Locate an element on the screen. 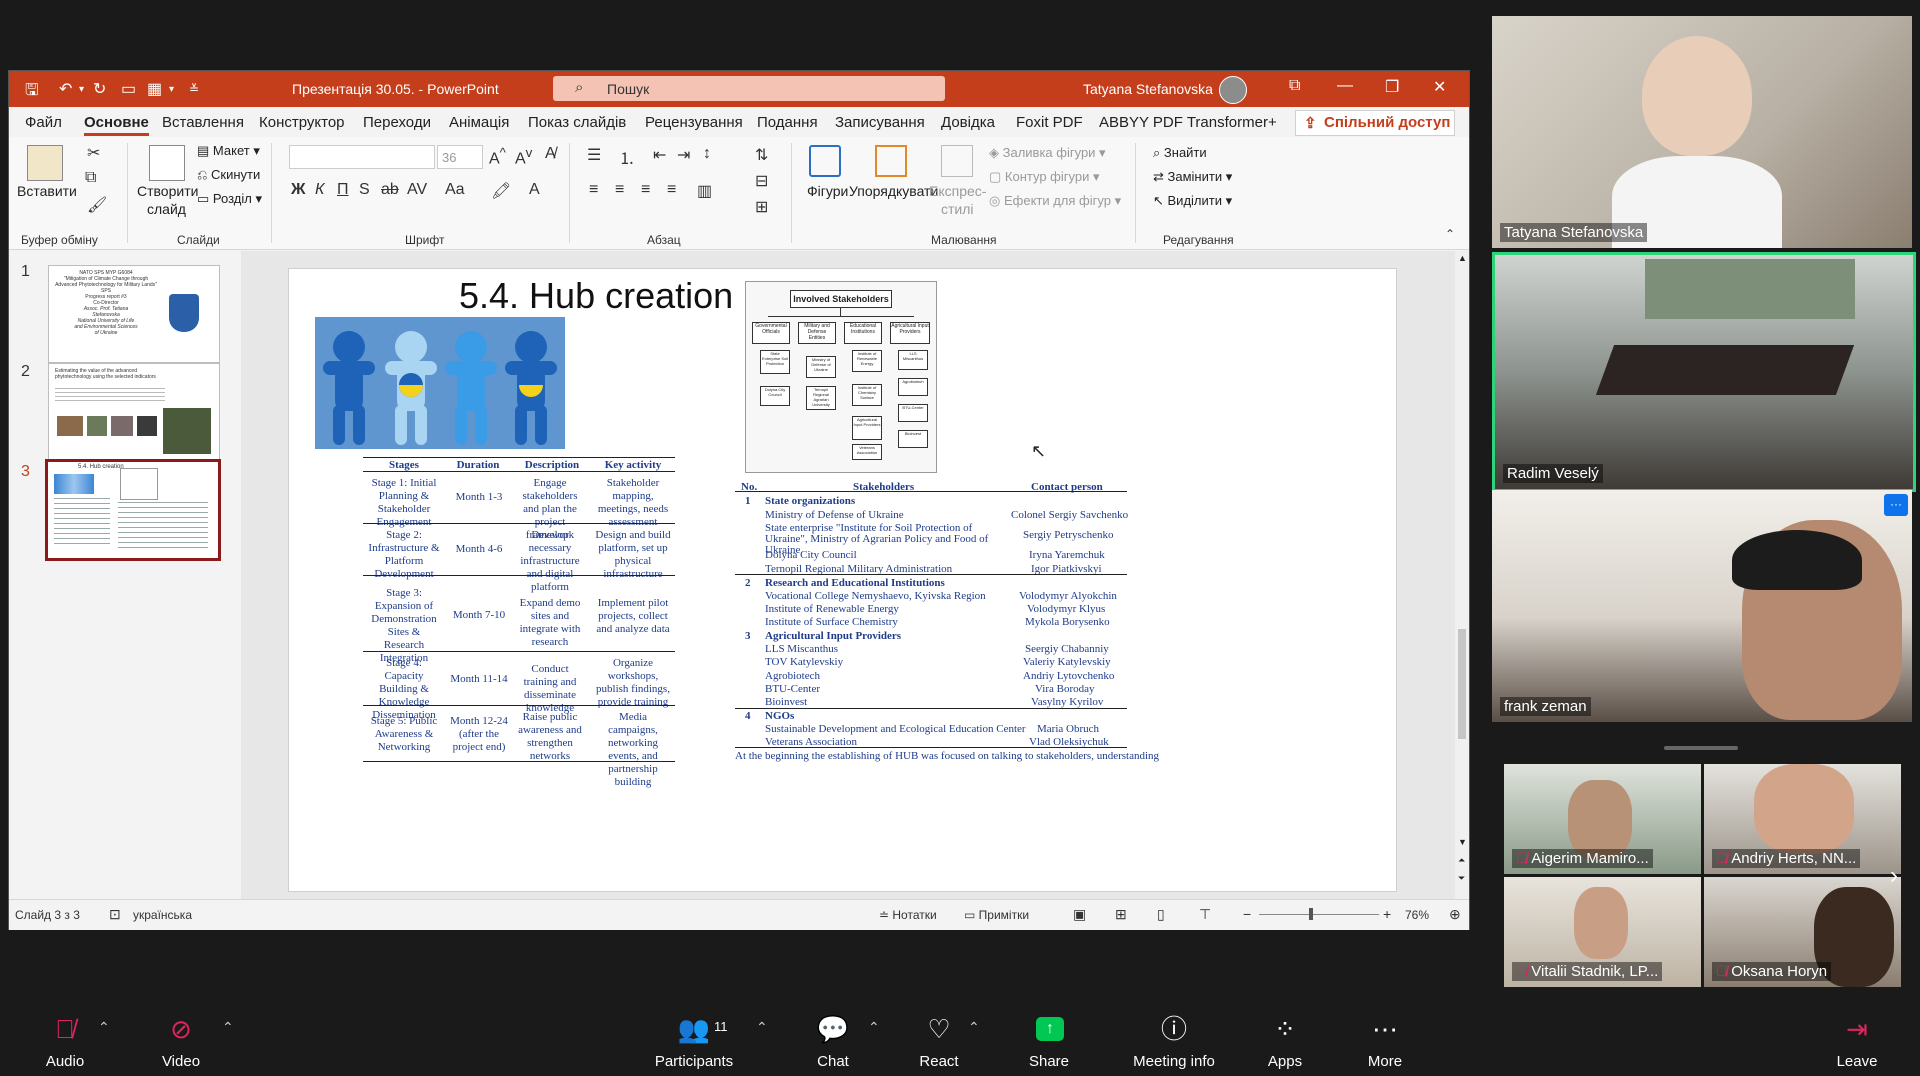 This screenshot has height=1076, width=1920. quick-styles-button: Експрес- is located at coordinates (957, 191).